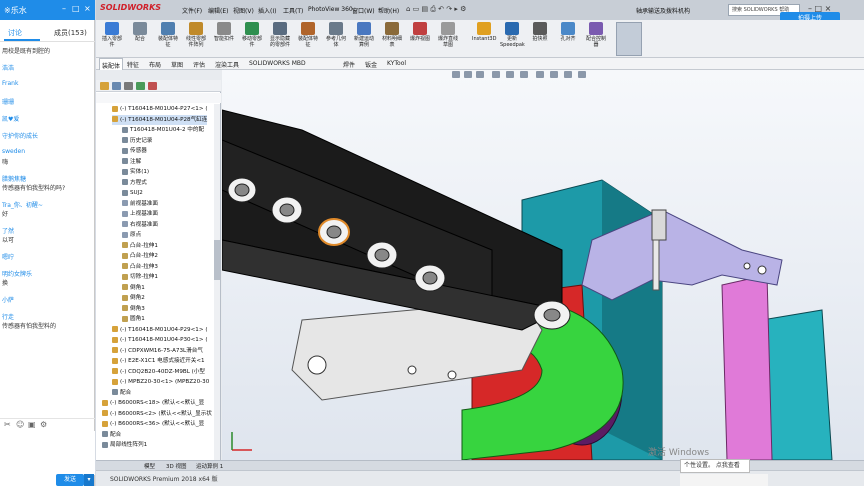  I want to click on ribbon-button: 线性零部件阵列, so click(196, 35).